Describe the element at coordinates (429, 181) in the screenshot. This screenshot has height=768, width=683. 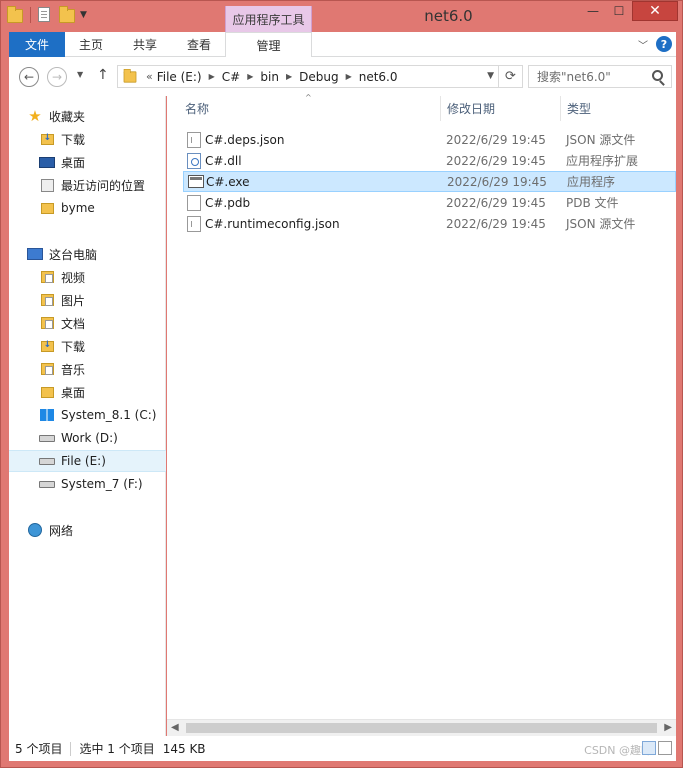
I see `file-row-selected: C#.exe 2022/6/29 19:45 应用程序` at that location.